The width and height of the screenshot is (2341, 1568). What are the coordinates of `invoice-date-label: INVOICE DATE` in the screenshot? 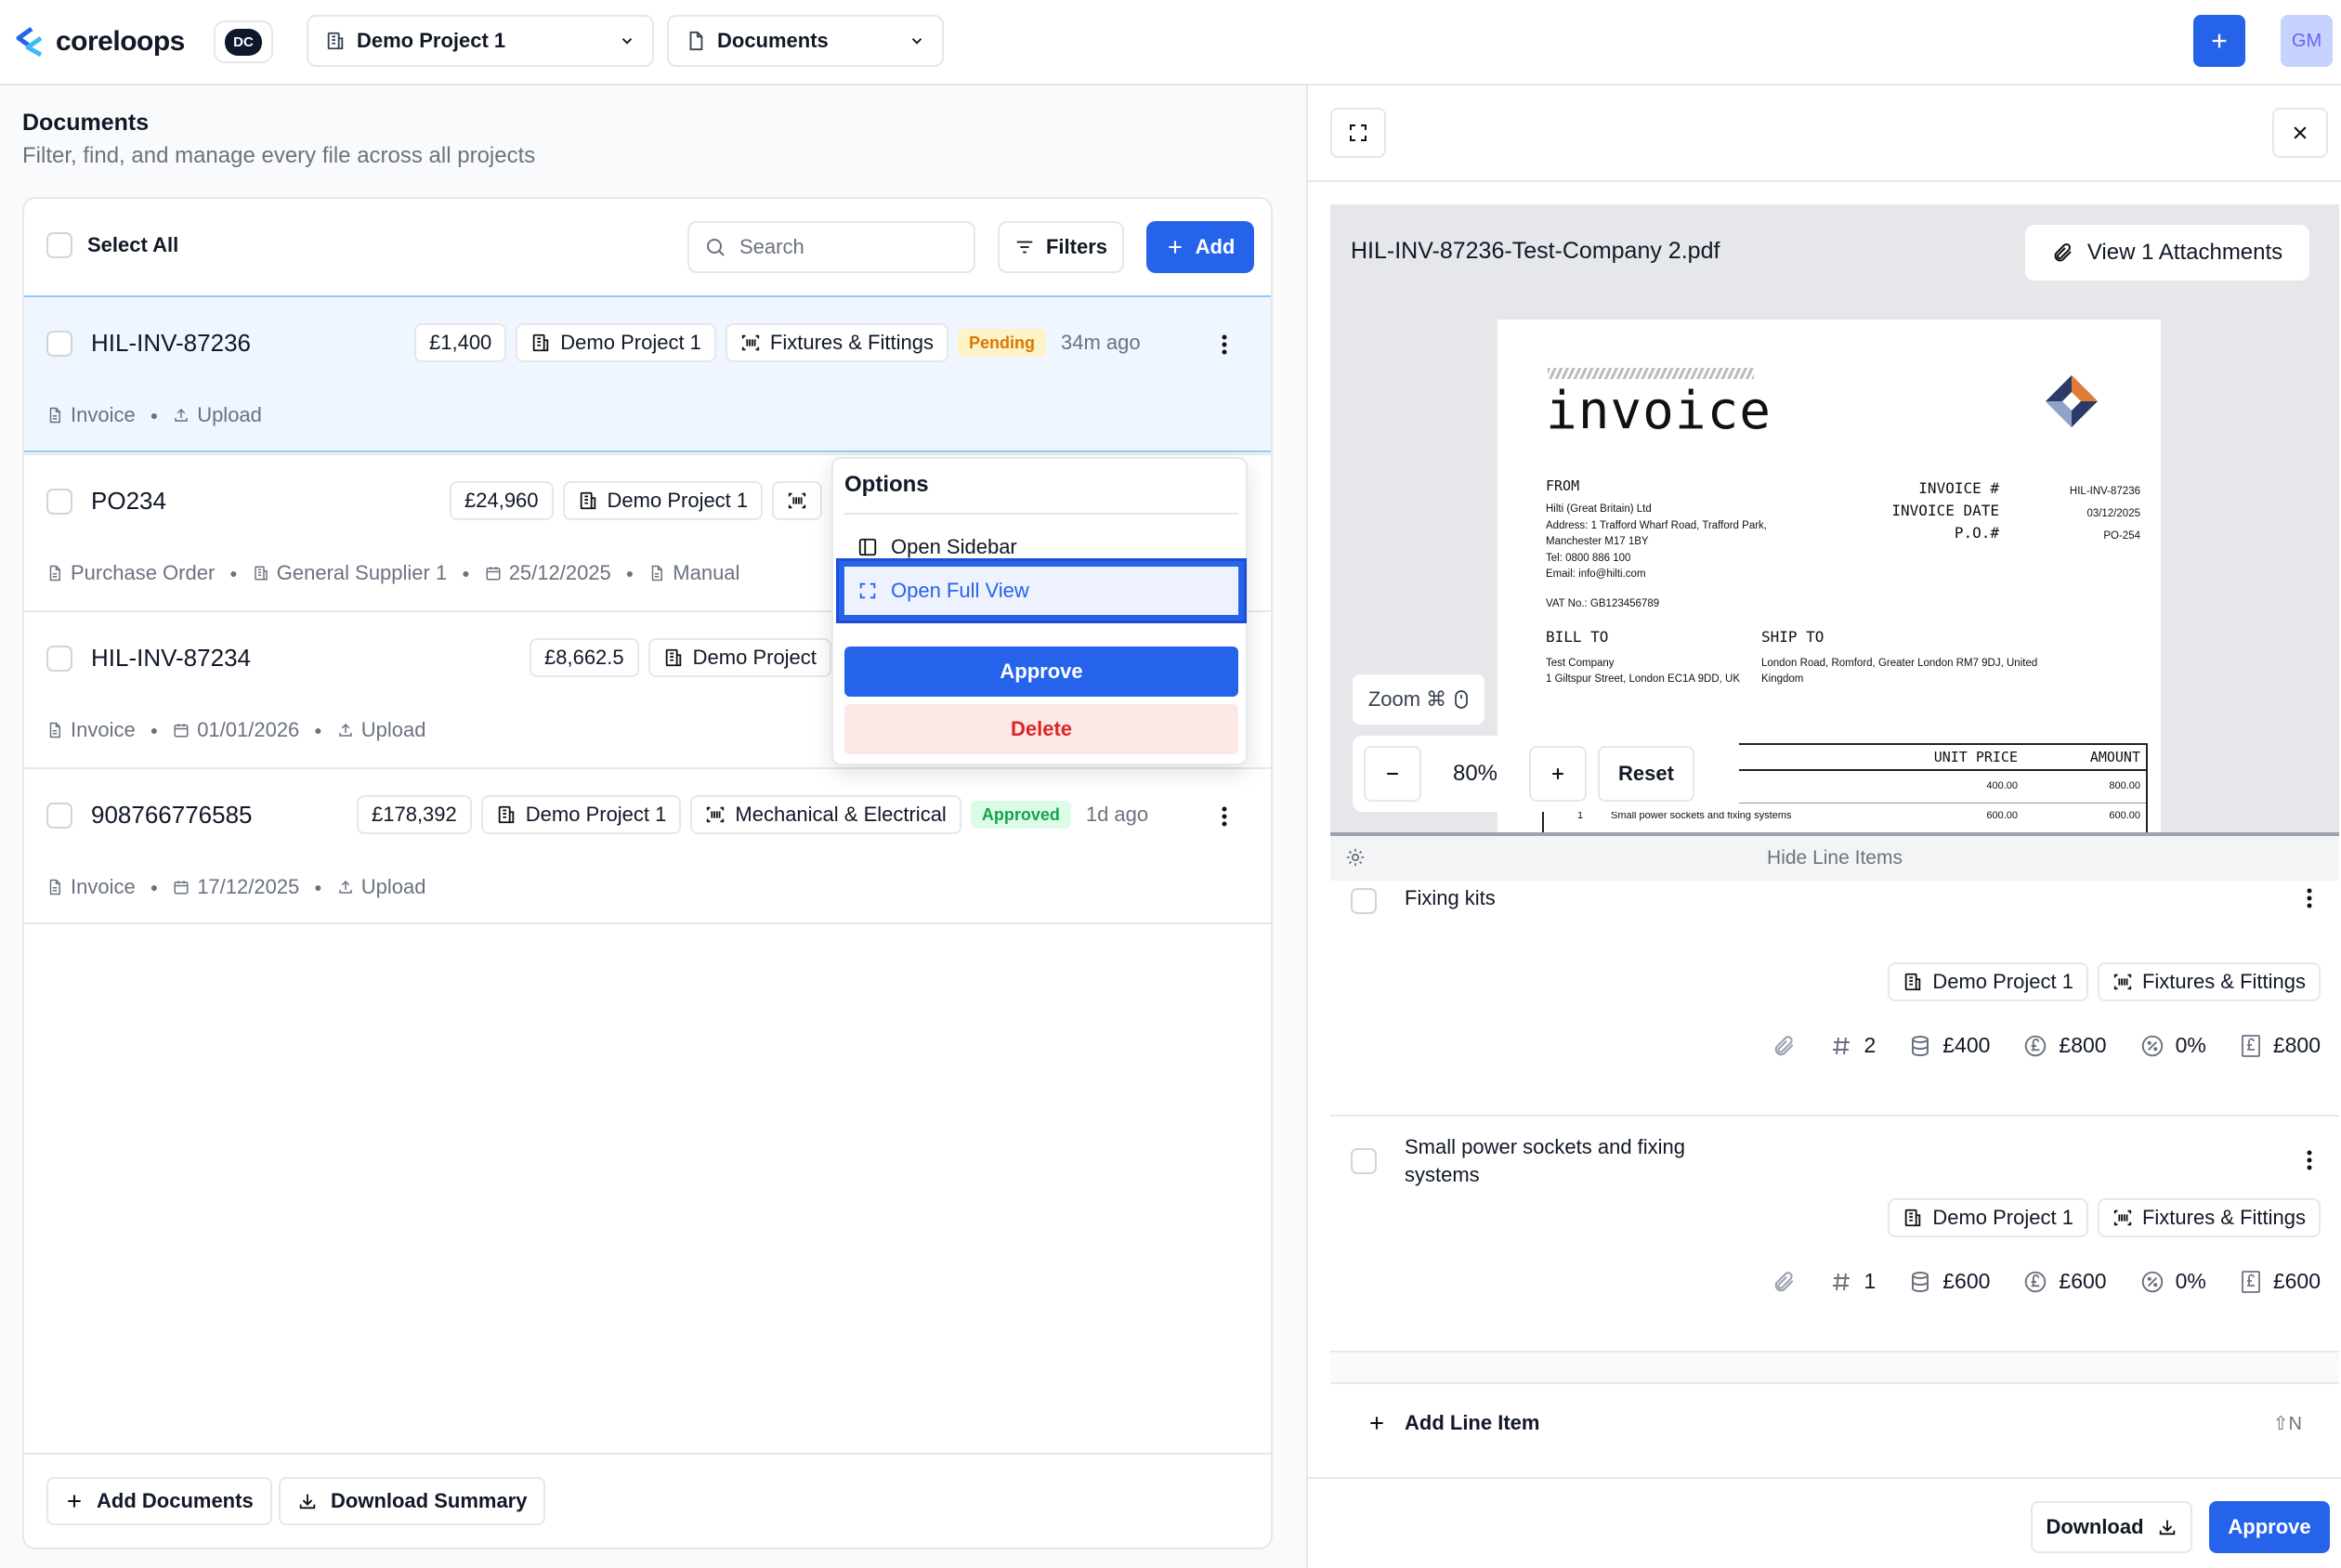 It's located at (1945, 510).